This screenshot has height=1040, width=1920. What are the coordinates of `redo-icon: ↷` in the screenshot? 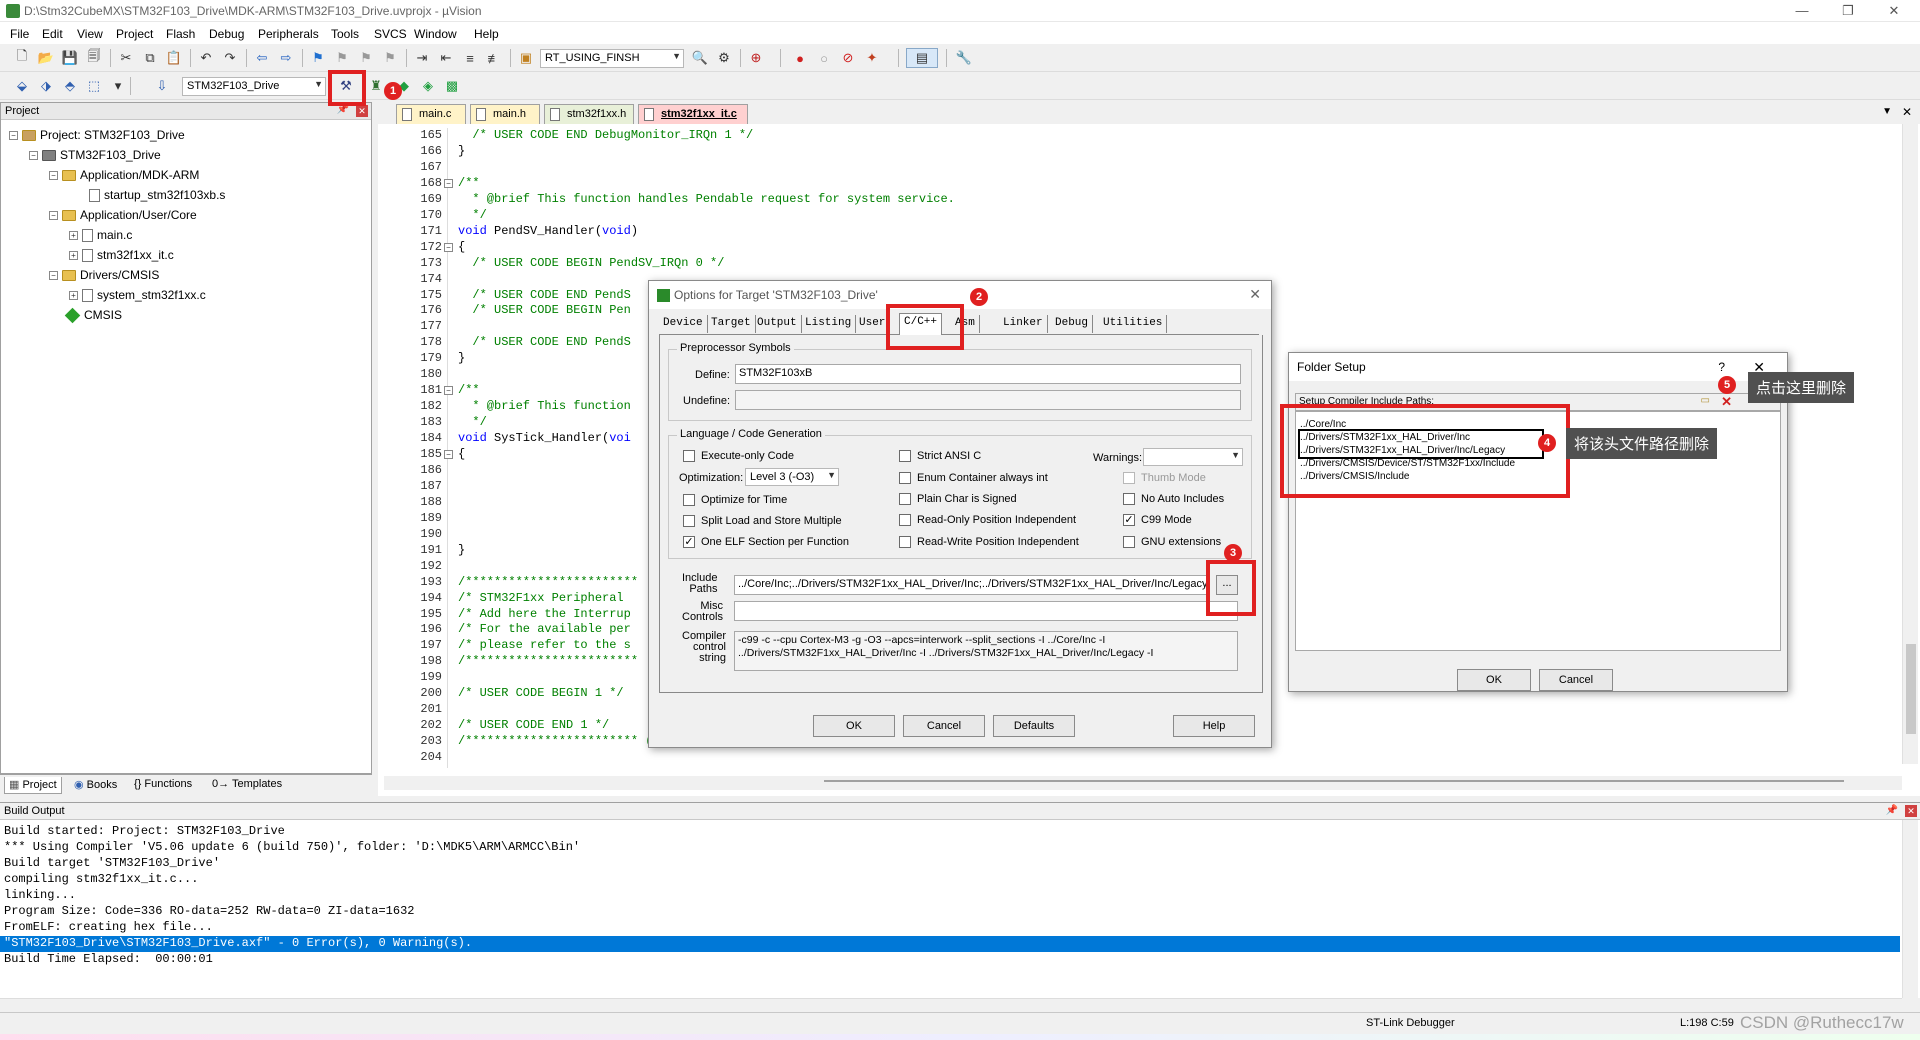 It's located at (230, 58).